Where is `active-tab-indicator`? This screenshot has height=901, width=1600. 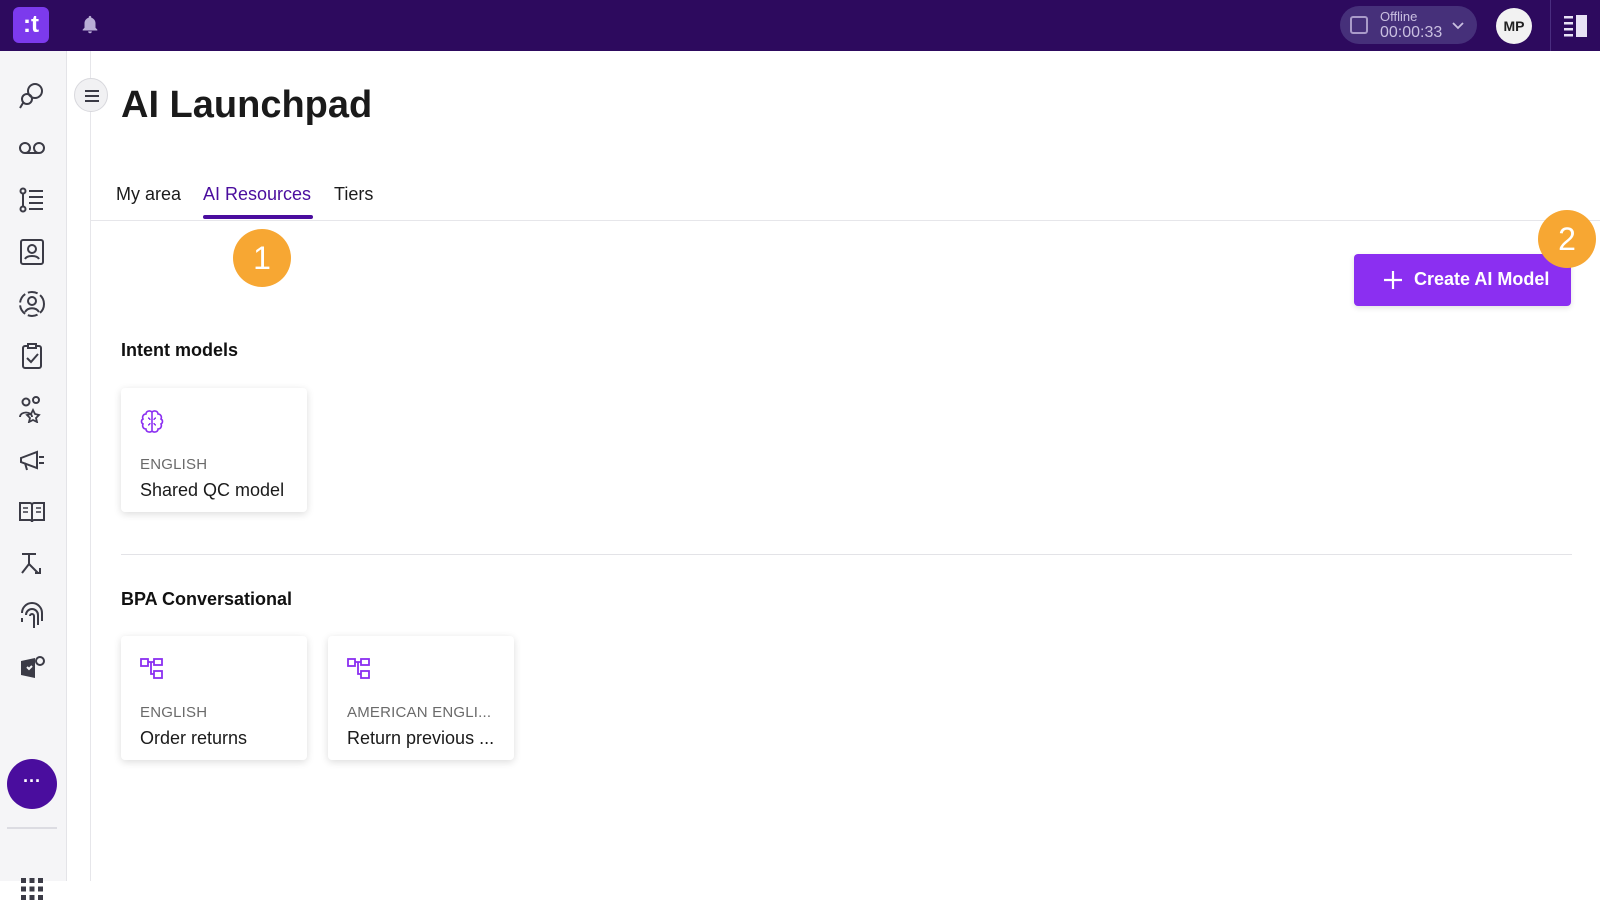
active-tab-indicator is located at coordinates (258, 217).